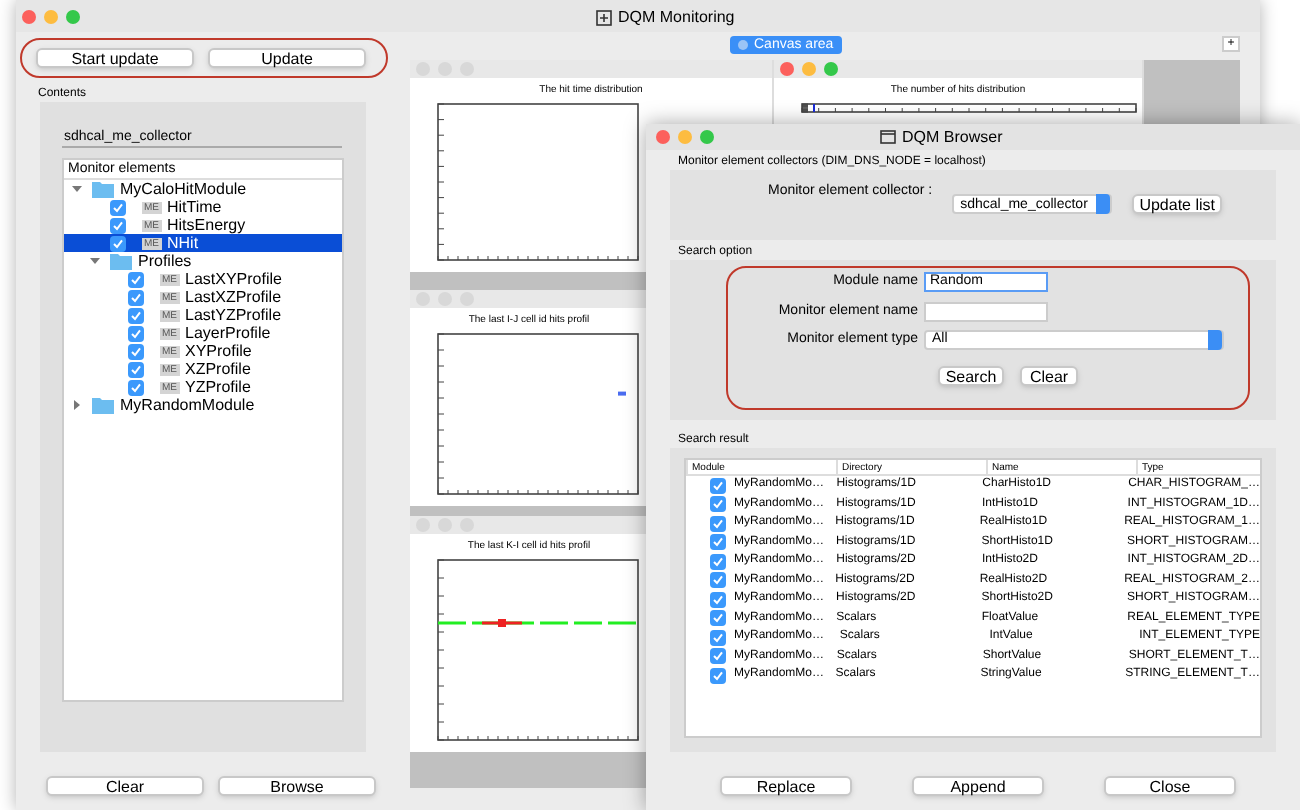 The image size is (1300, 810). What do you see at coordinates (1049, 376) in the screenshot?
I see `clear-button: Clear` at bounding box center [1049, 376].